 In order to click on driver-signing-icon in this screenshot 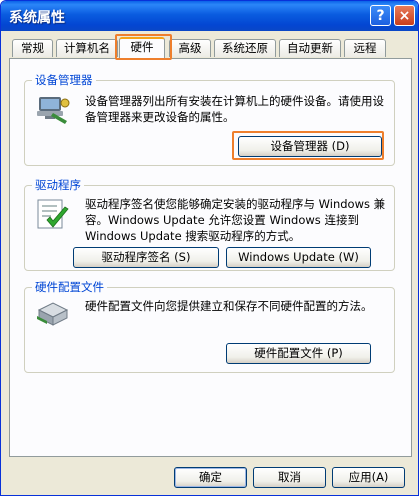, I will do `click(53, 214)`.